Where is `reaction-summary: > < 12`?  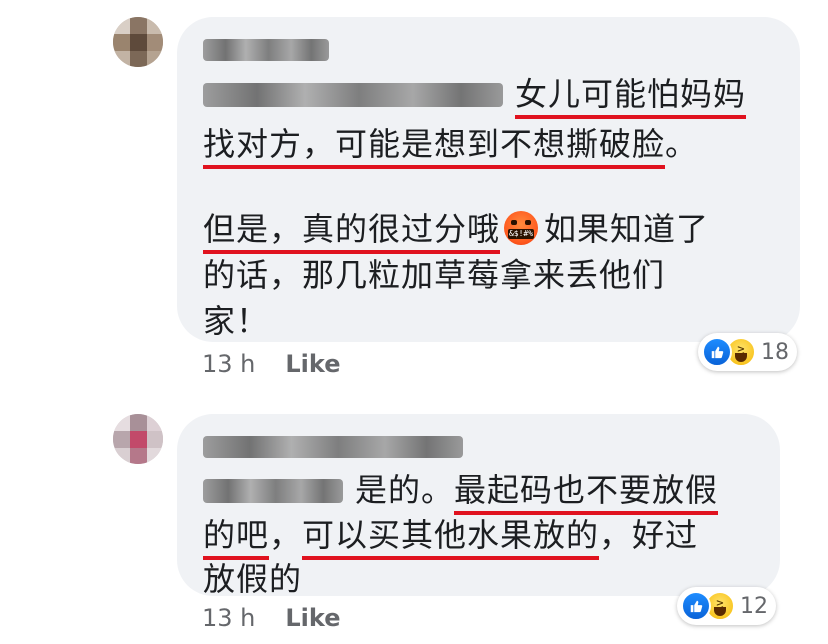 reaction-summary: > < 12 is located at coordinates (726, 606).